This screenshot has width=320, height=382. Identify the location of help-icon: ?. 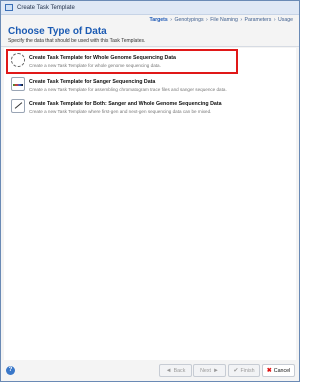
(10, 370).